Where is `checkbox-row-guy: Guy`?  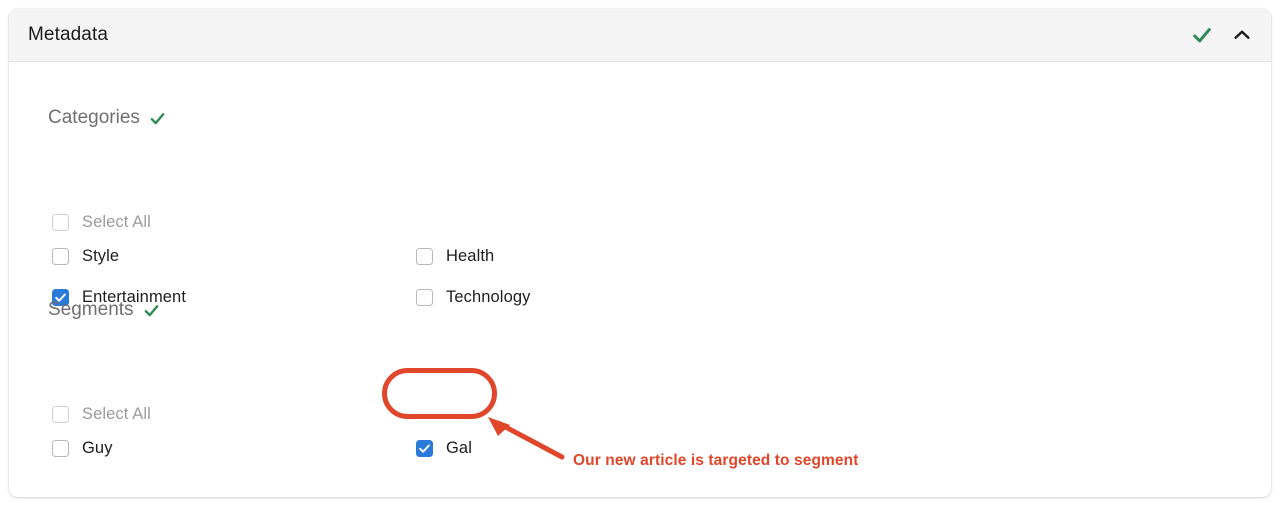
checkbox-row-guy: Guy is located at coordinates (82, 448).